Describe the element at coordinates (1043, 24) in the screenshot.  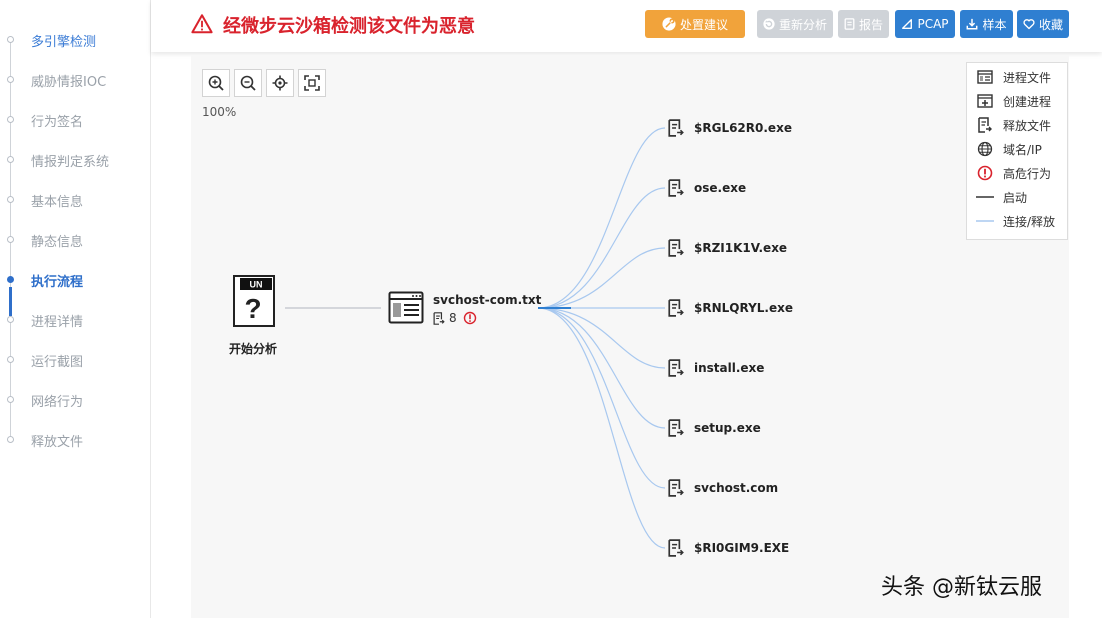
I see `favorite-button: 收藏` at that location.